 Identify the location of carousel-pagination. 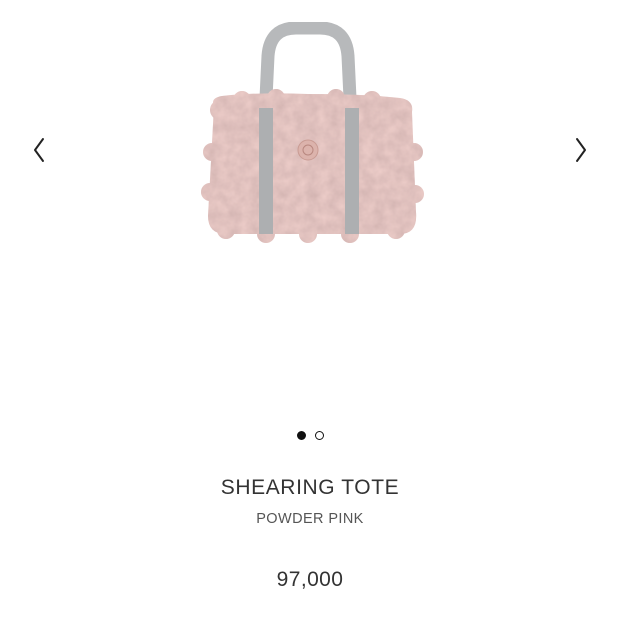
(310, 436).